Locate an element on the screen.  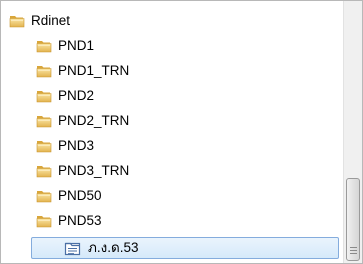
scrollbar-thumb is located at coordinates (353, 219).